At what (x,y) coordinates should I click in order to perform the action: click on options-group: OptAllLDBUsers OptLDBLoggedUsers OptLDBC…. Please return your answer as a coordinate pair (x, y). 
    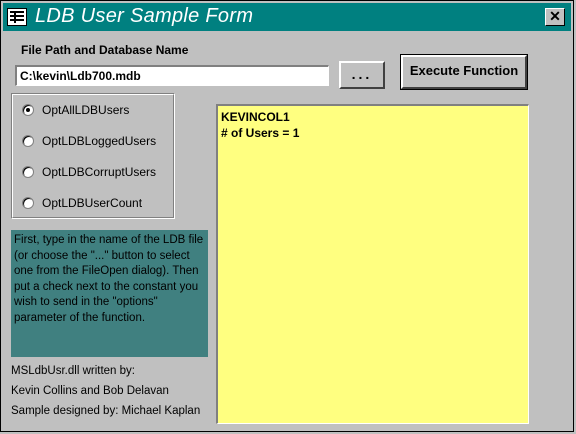
    Looking at the image, I should click on (93, 156).